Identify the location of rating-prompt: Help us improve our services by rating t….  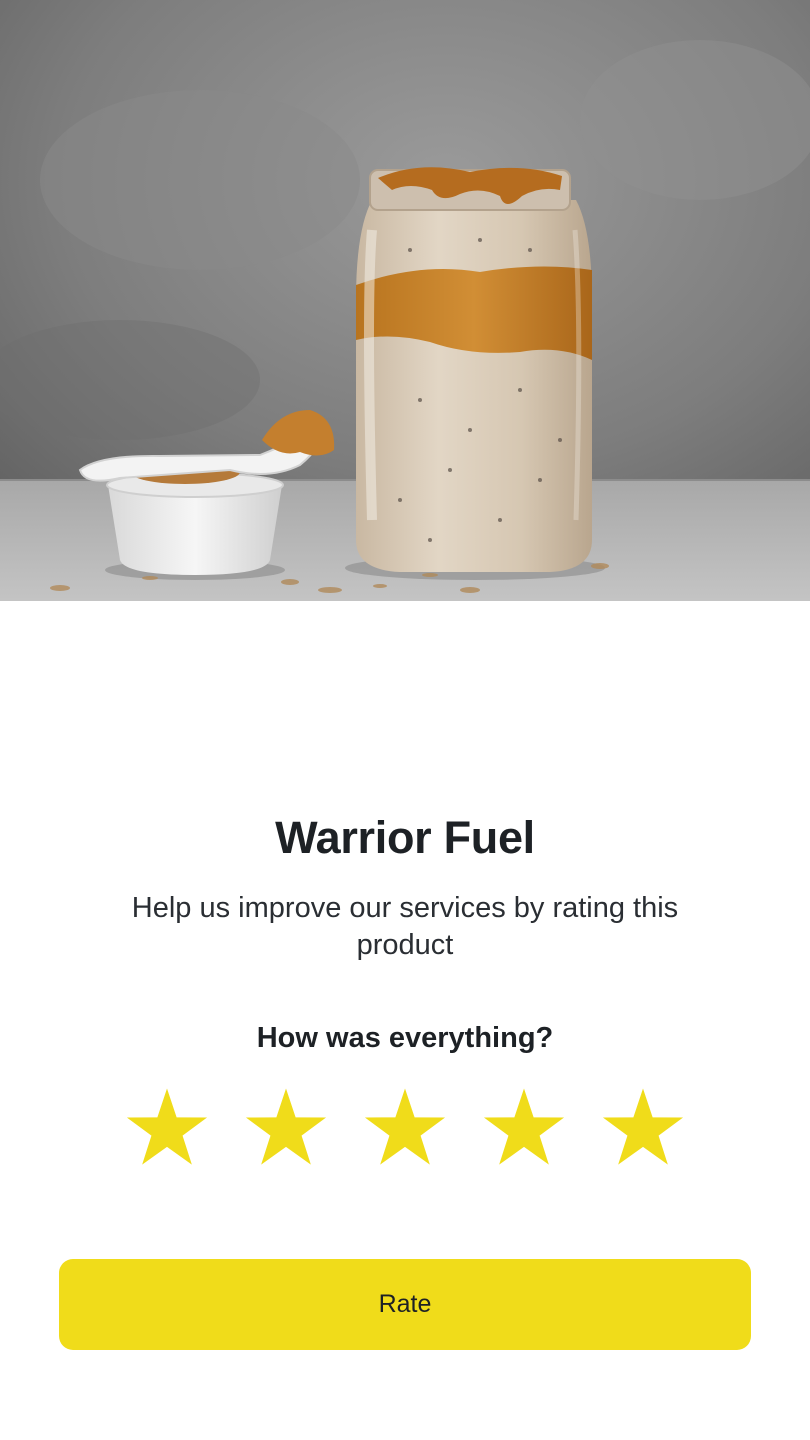
(405, 926).